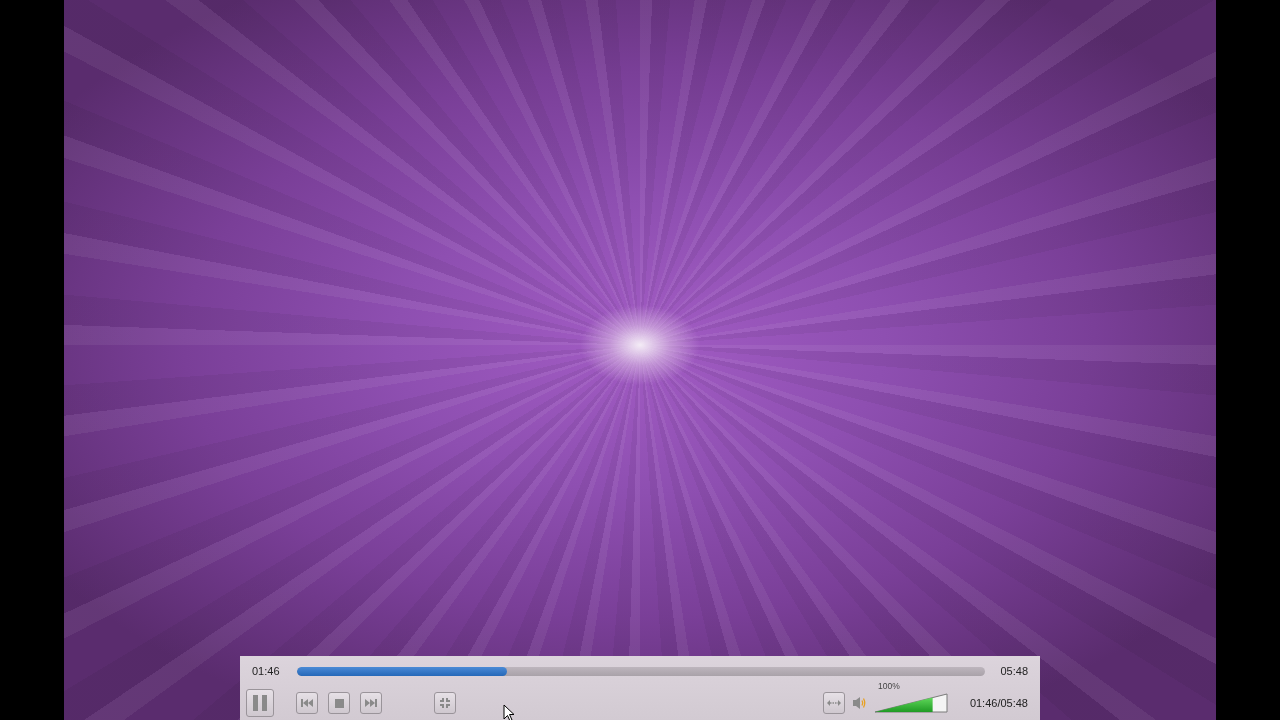 This screenshot has height=720, width=1280. I want to click on exit-fullscreen-button, so click(445, 703).